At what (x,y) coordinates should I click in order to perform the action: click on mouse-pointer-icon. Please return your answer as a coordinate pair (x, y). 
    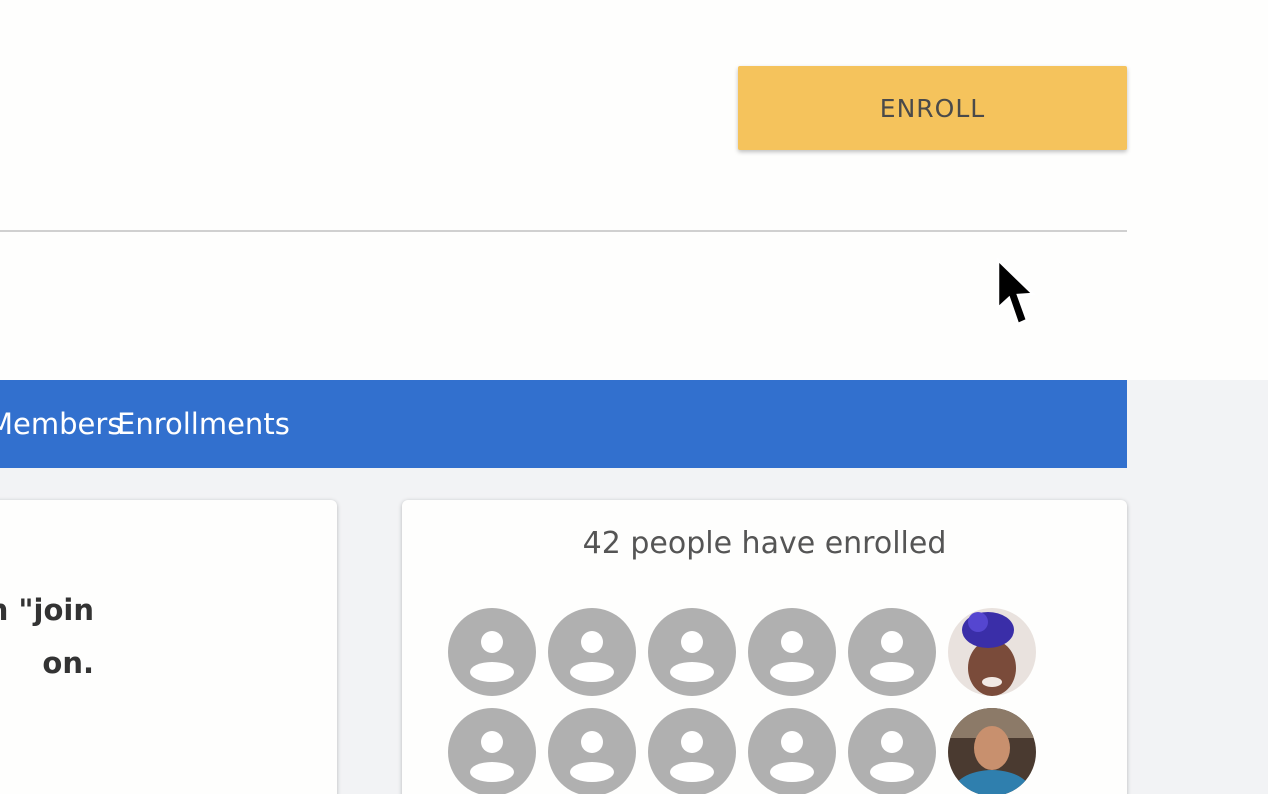
    Looking at the image, I should click on (1016, 292).